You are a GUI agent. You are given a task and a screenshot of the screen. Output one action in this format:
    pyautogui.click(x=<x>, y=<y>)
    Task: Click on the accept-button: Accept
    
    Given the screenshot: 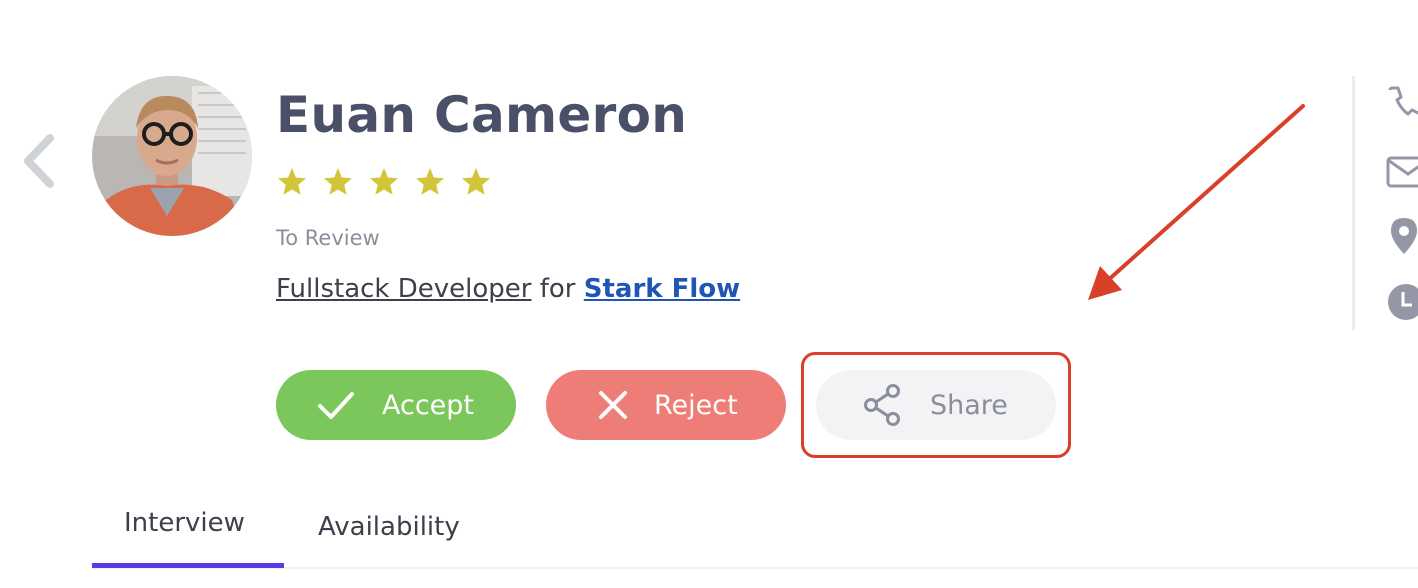 What is the action you would take?
    pyautogui.click(x=396, y=405)
    